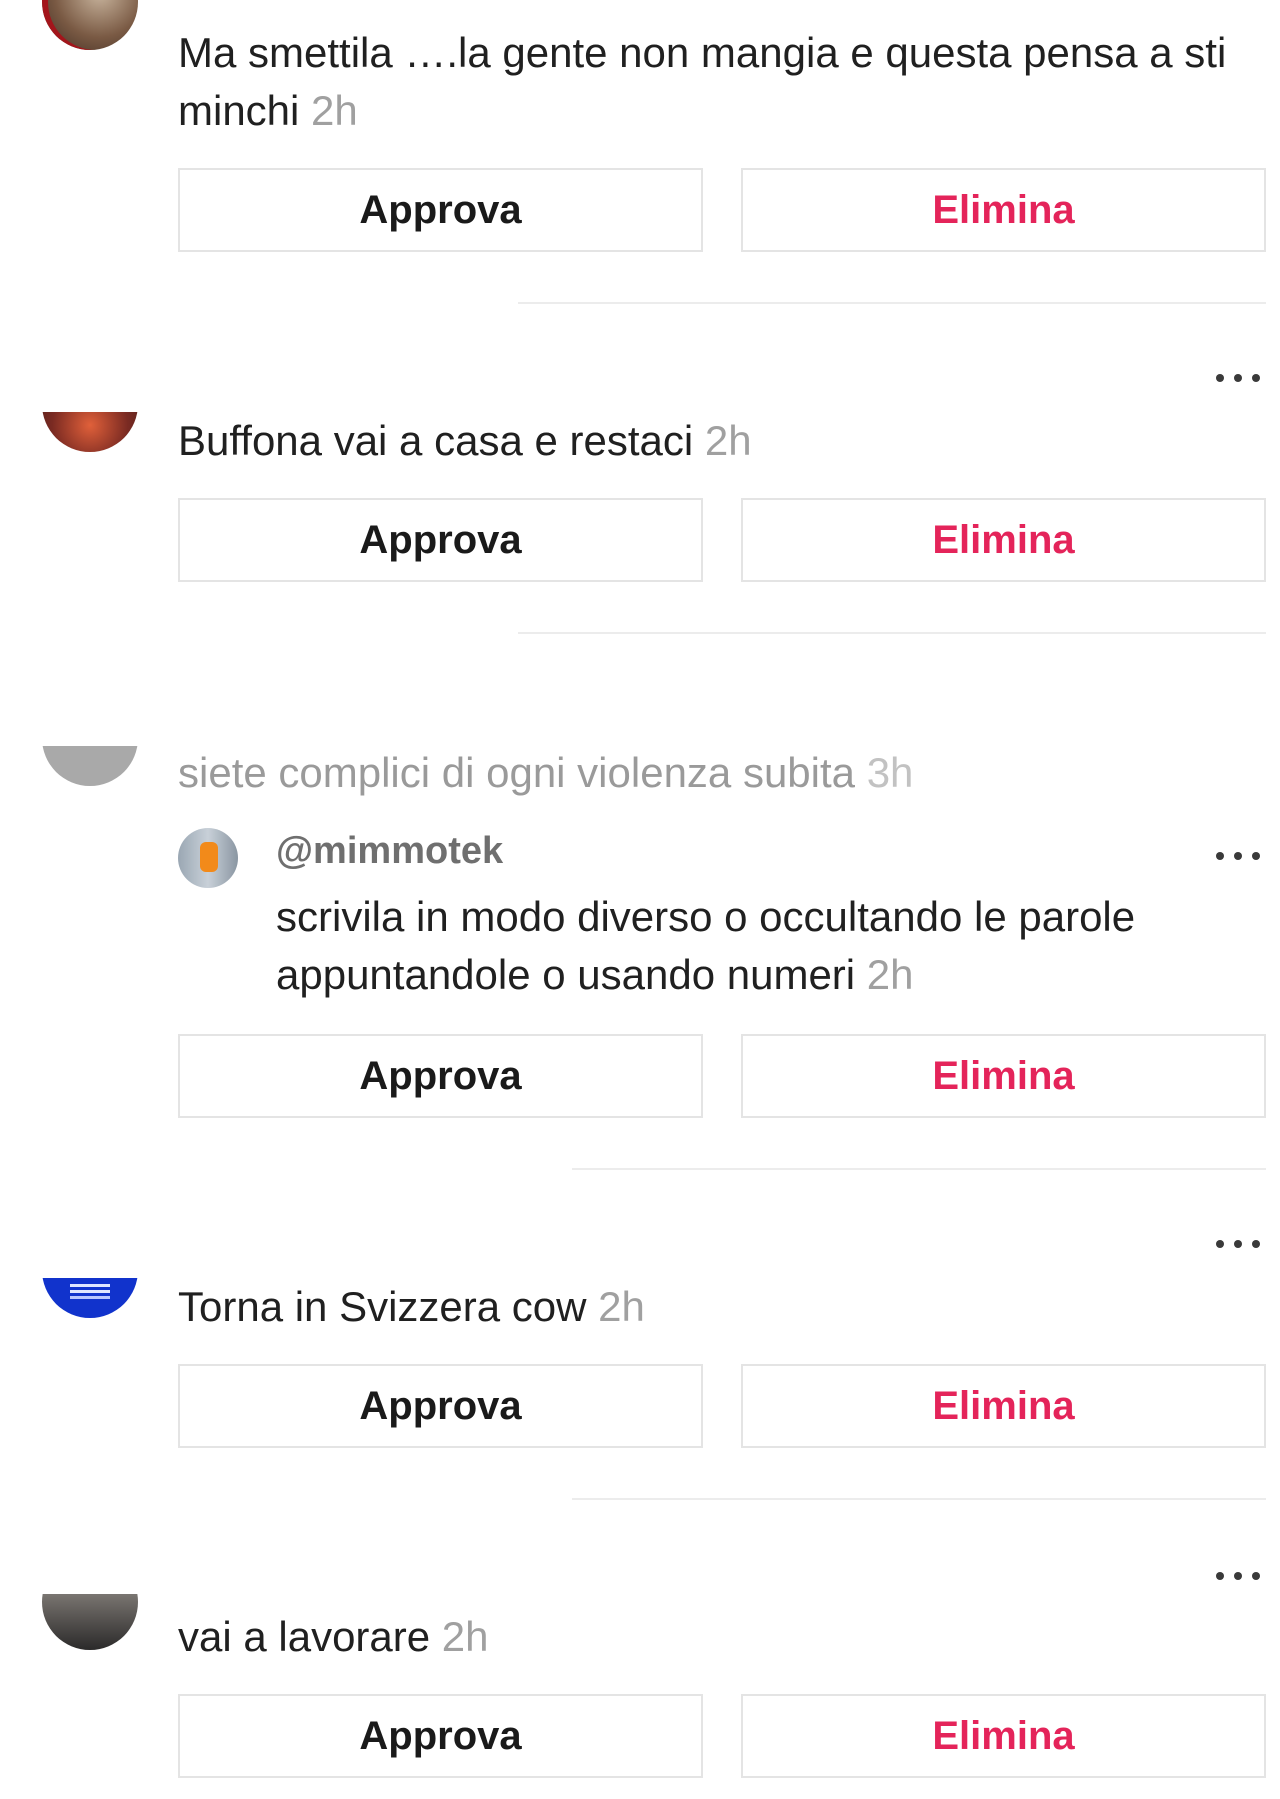 The height and width of the screenshot is (1799, 1280). I want to click on comment-body: vai a lavorare, so click(304, 1636).